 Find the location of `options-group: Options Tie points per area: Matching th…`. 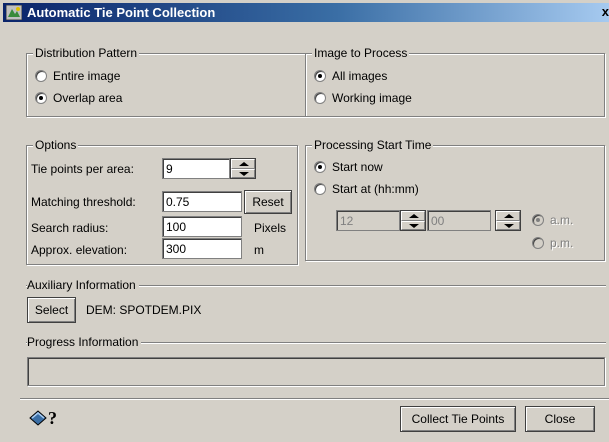

options-group: Options Tie points per area: Matching th… is located at coordinates (162, 201).